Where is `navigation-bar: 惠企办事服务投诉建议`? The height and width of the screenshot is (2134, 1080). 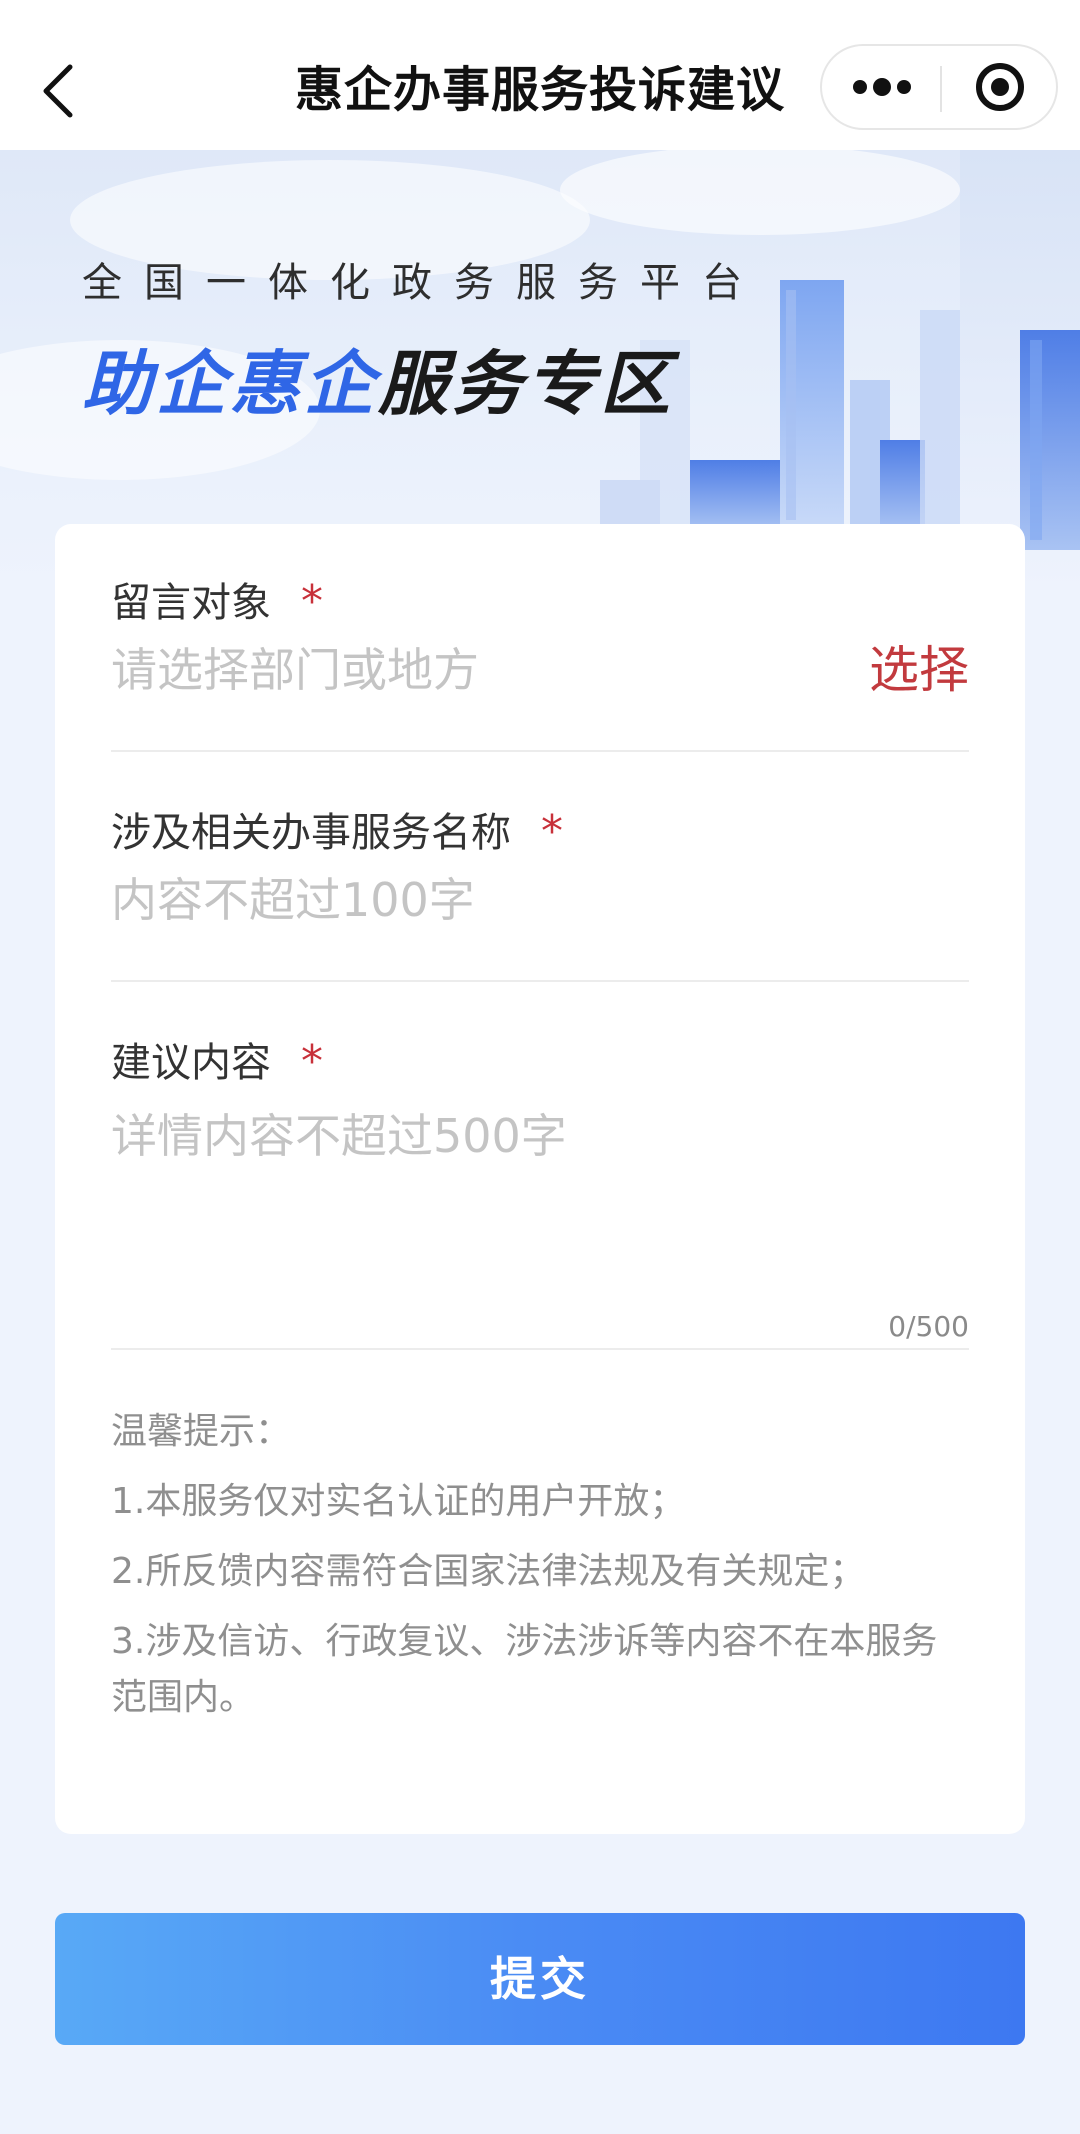
navigation-bar: 惠企办事服务投诉建议 is located at coordinates (540, 75).